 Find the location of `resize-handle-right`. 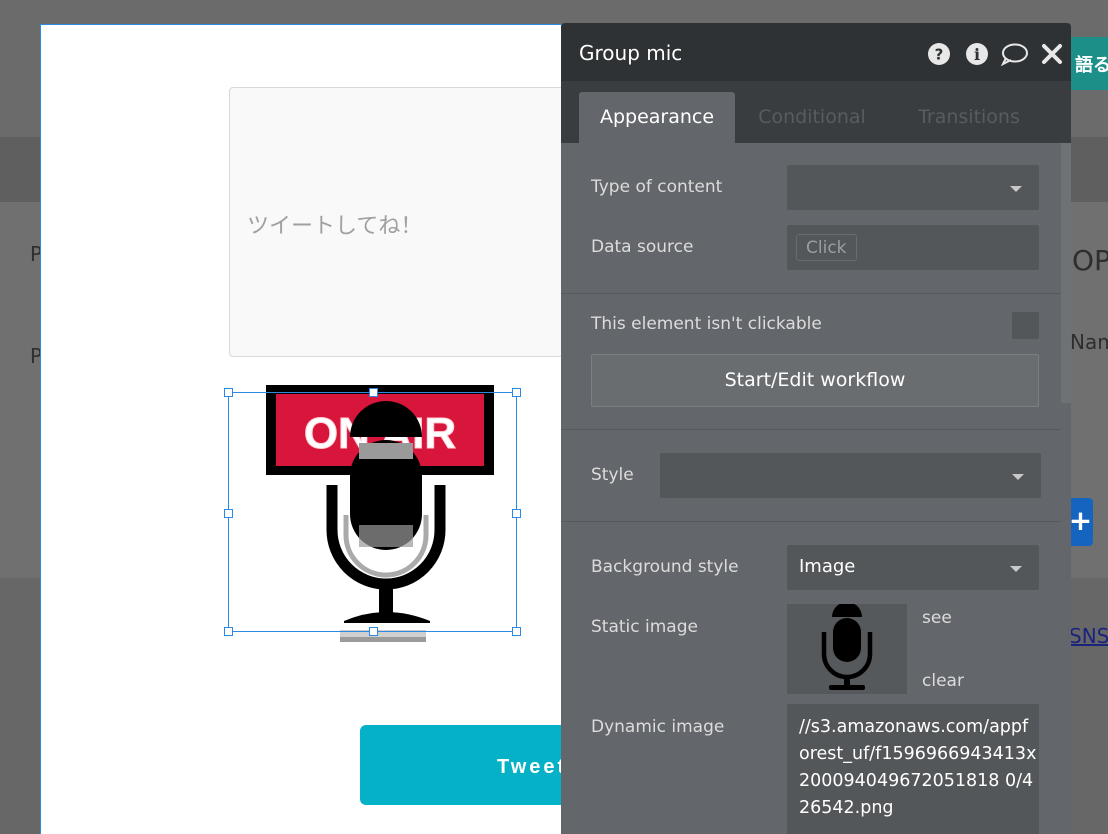

resize-handle-right is located at coordinates (516, 513).